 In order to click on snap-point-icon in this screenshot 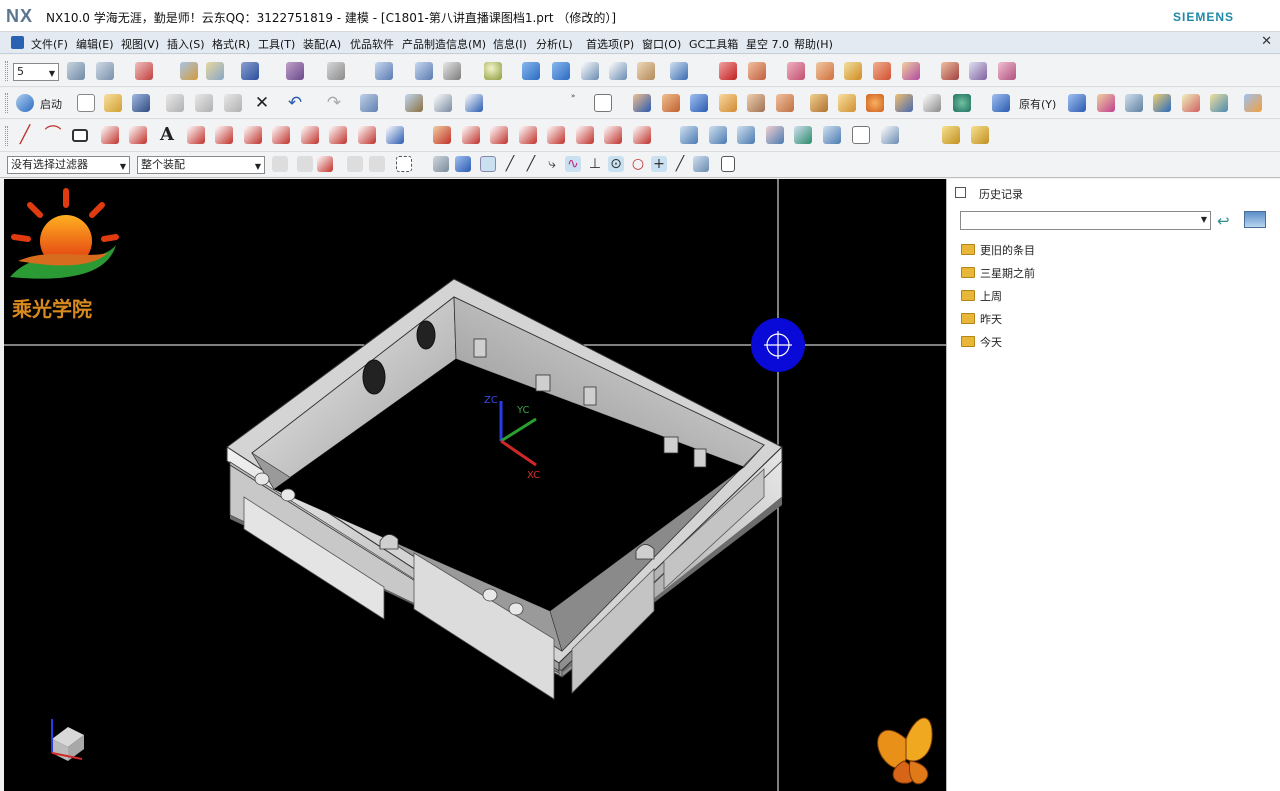, I will do `click(215, 71)`.